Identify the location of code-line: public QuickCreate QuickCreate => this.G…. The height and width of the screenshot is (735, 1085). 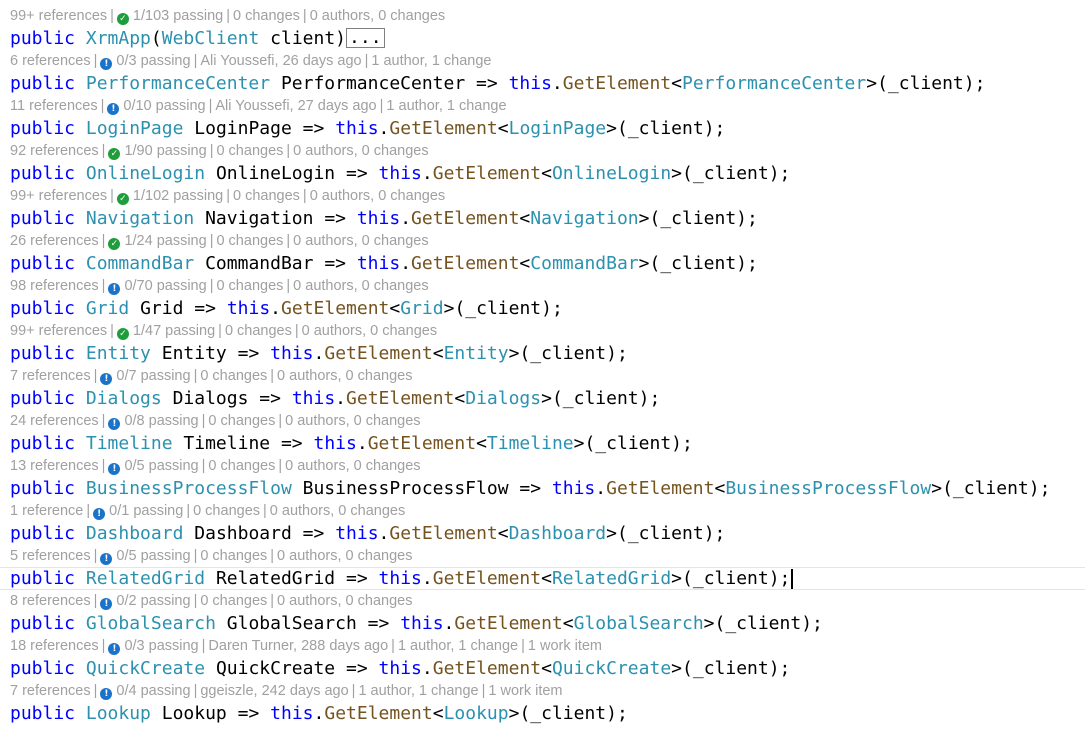
(542, 668).